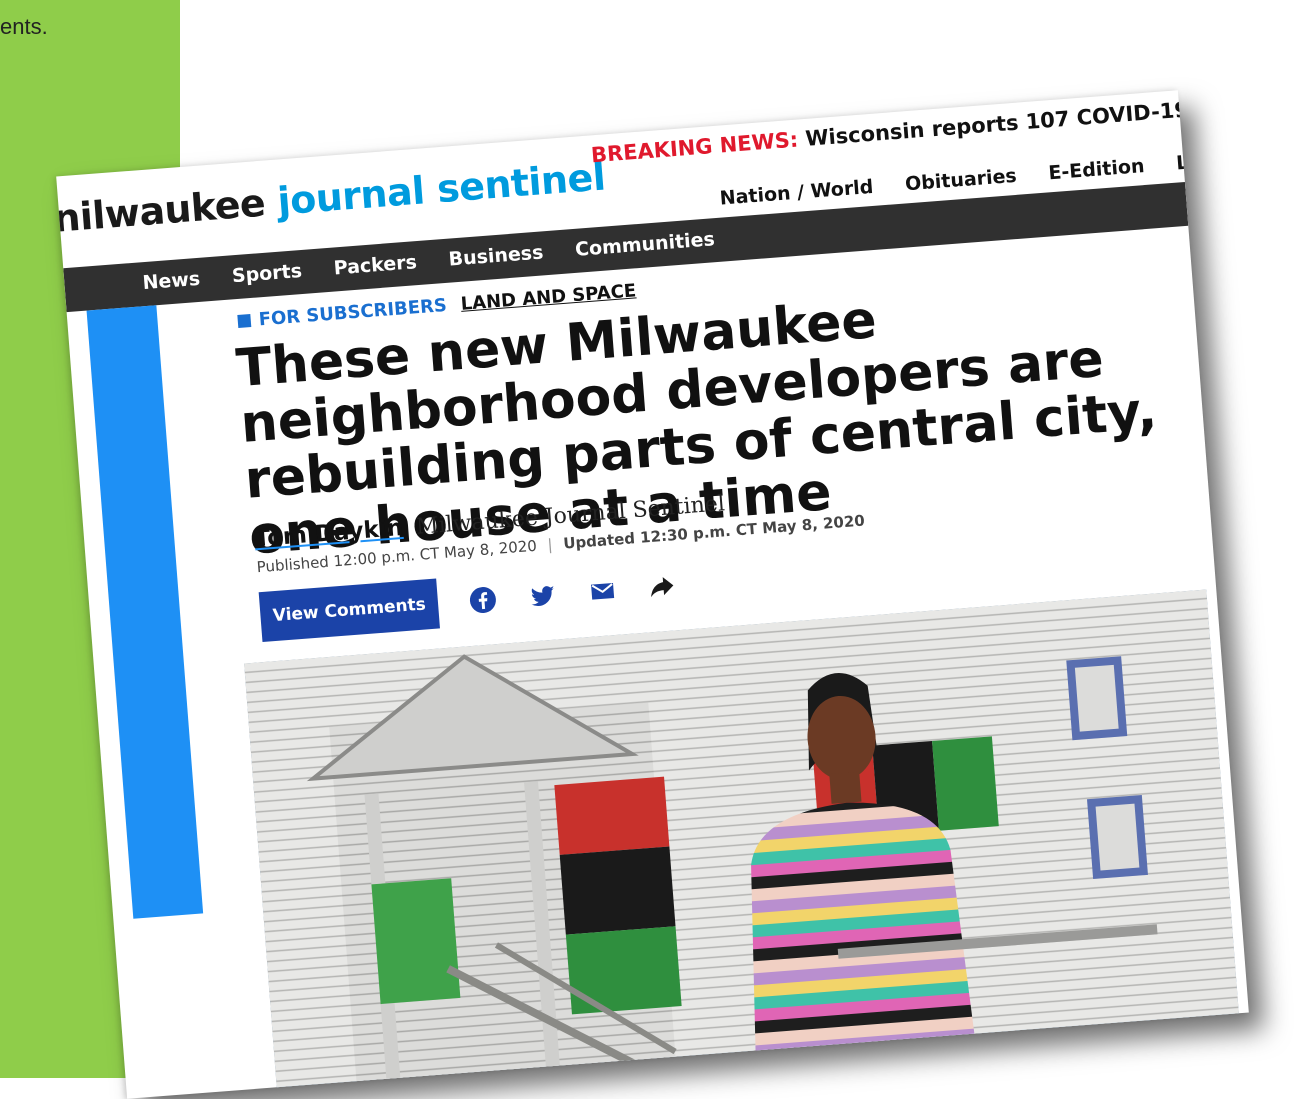 The height and width of the screenshot is (1099, 1314). I want to click on panel-text: ents., so click(24, 26).